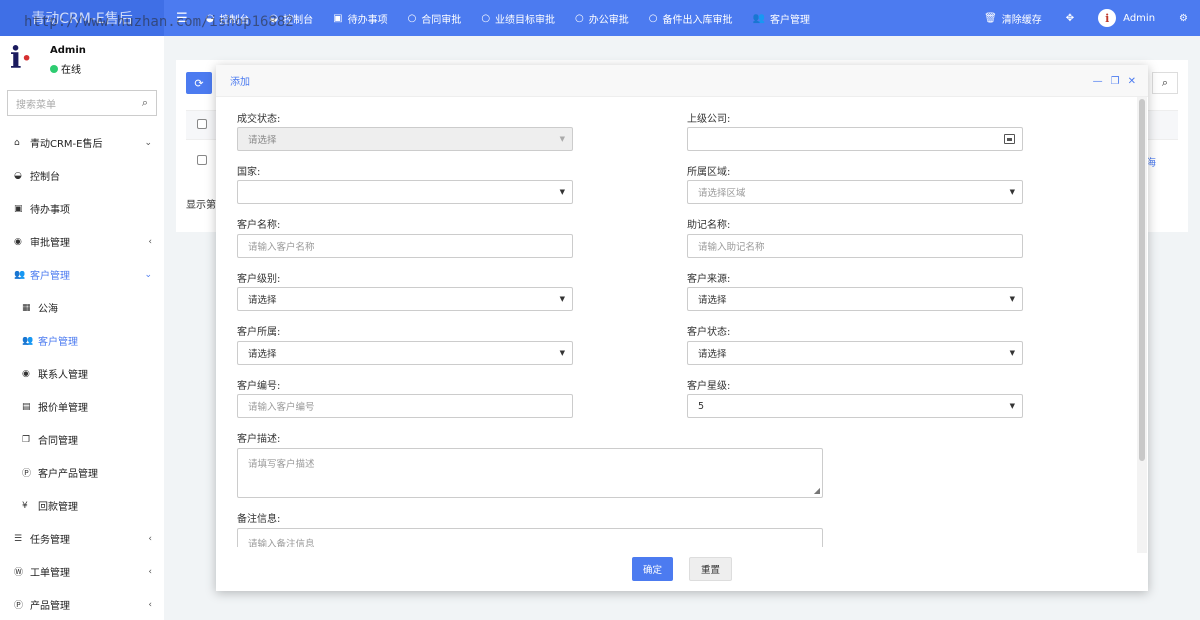 The width and height of the screenshot is (1200, 620). Describe the element at coordinates (249, 172) in the screenshot. I see `country-label: 国家:` at that location.